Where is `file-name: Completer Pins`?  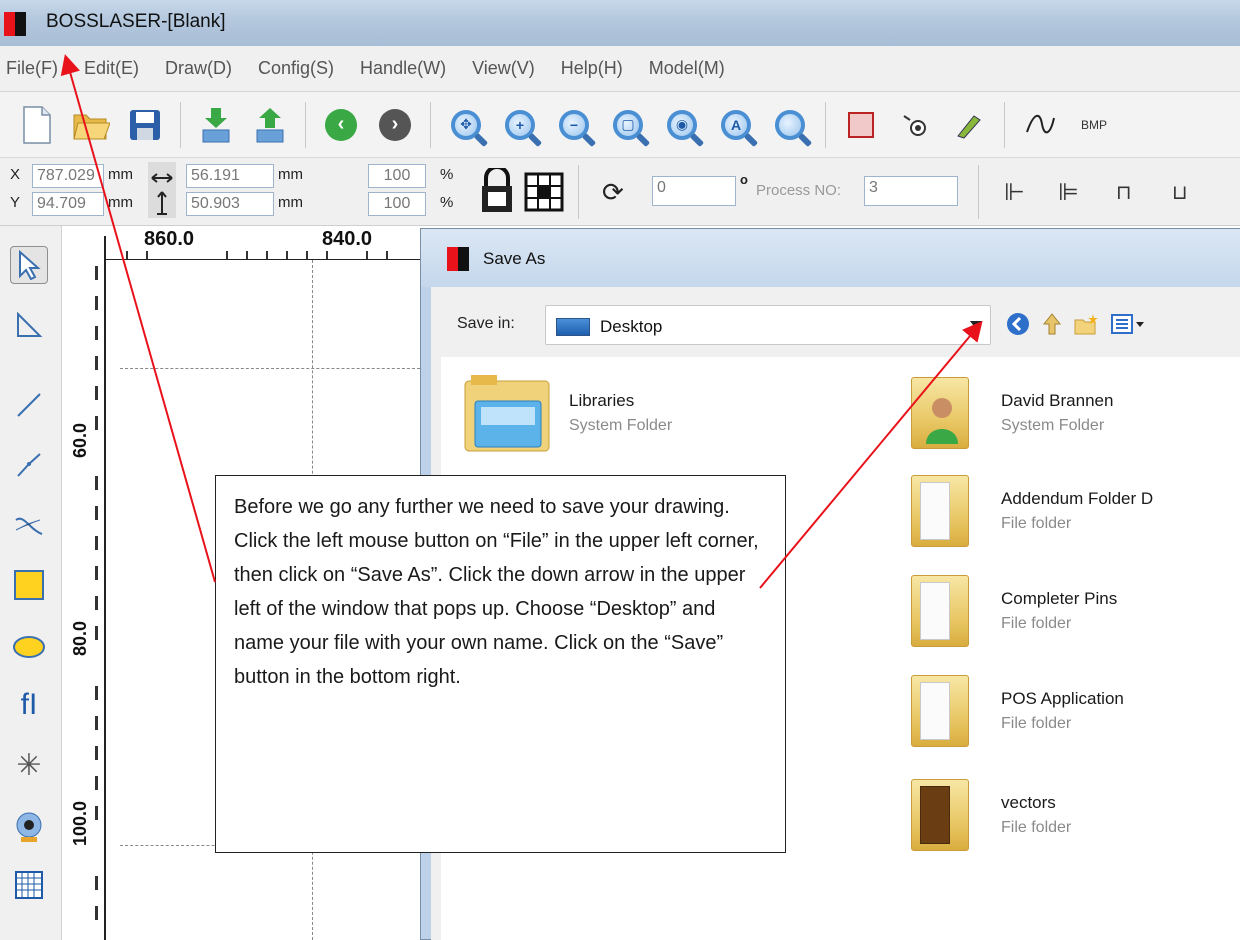
file-name: Completer Pins is located at coordinates (1059, 598).